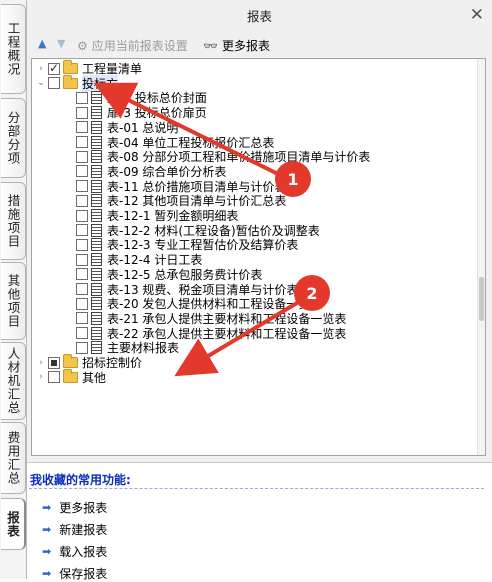 The width and height of the screenshot is (492, 582). What do you see at coordinates (256, 488) in the screenshot?
I see `favorites-divider` at bounding box center [256, 488].